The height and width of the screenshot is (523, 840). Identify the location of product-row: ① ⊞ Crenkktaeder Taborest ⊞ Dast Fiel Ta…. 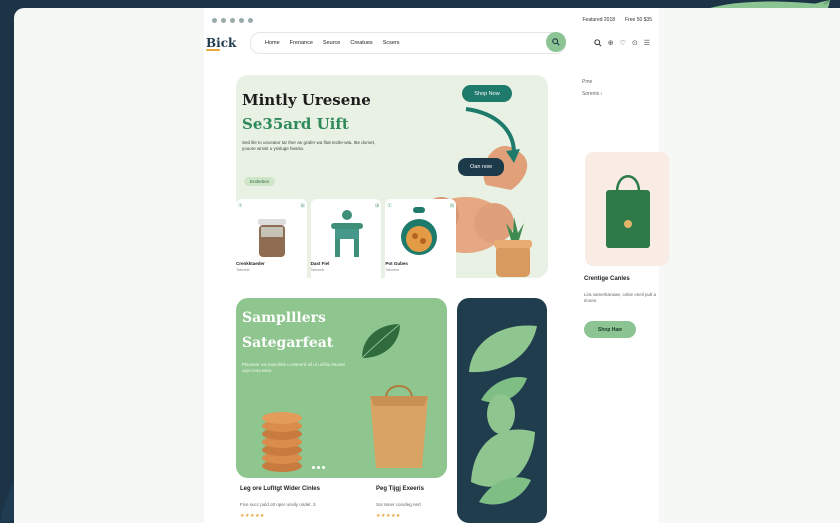
(346, 238).